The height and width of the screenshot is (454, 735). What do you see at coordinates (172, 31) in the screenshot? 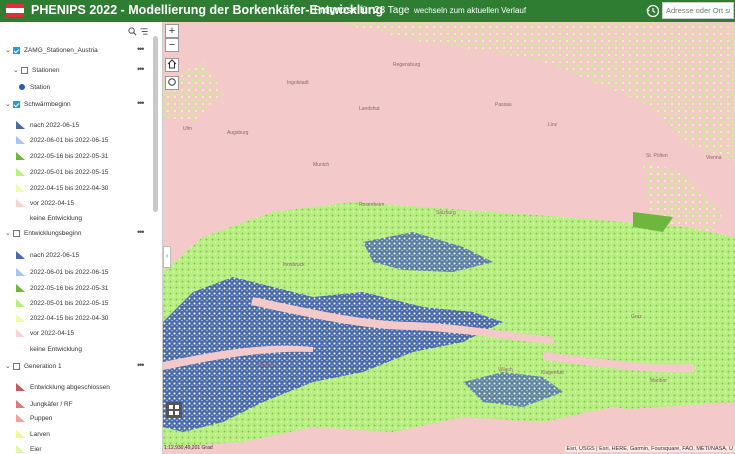
I see `zoom-in-button: +` at bounding box center [172, 31].